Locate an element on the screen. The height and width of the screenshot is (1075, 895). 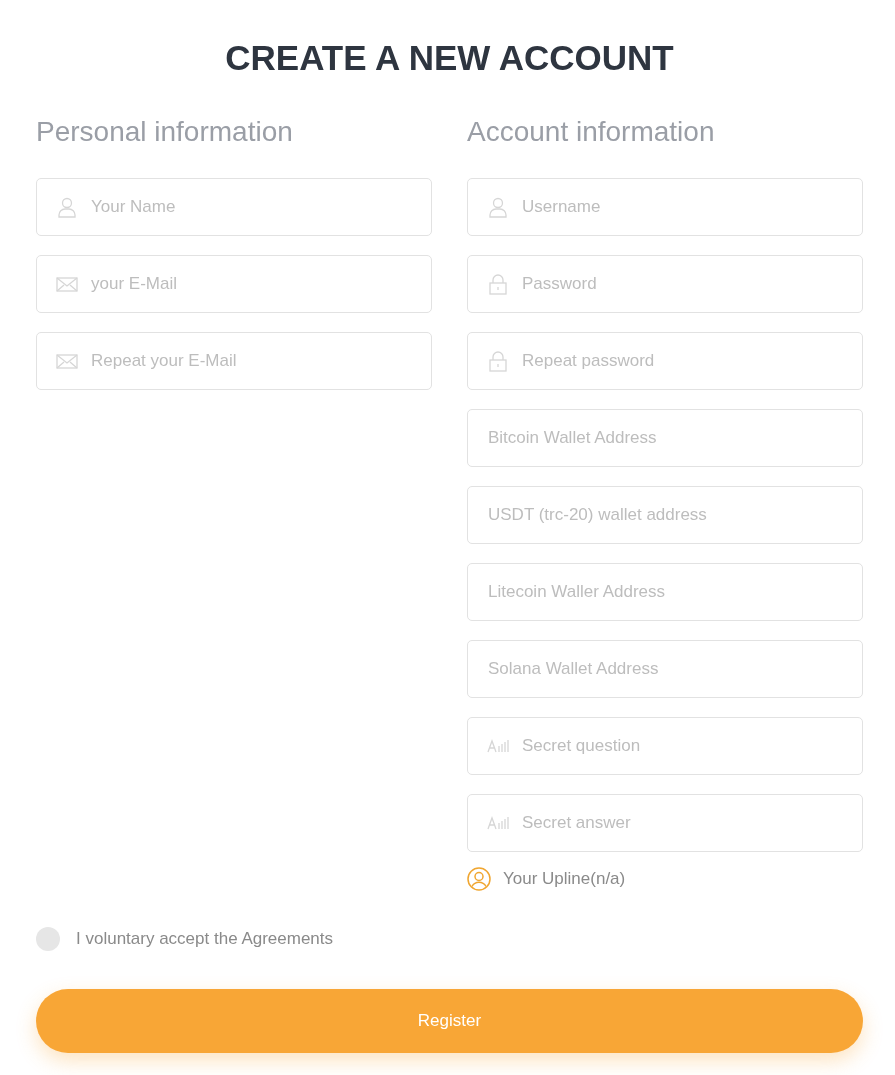
upline-label: Your Upline(n/a) is located at coordinates (564, 879).